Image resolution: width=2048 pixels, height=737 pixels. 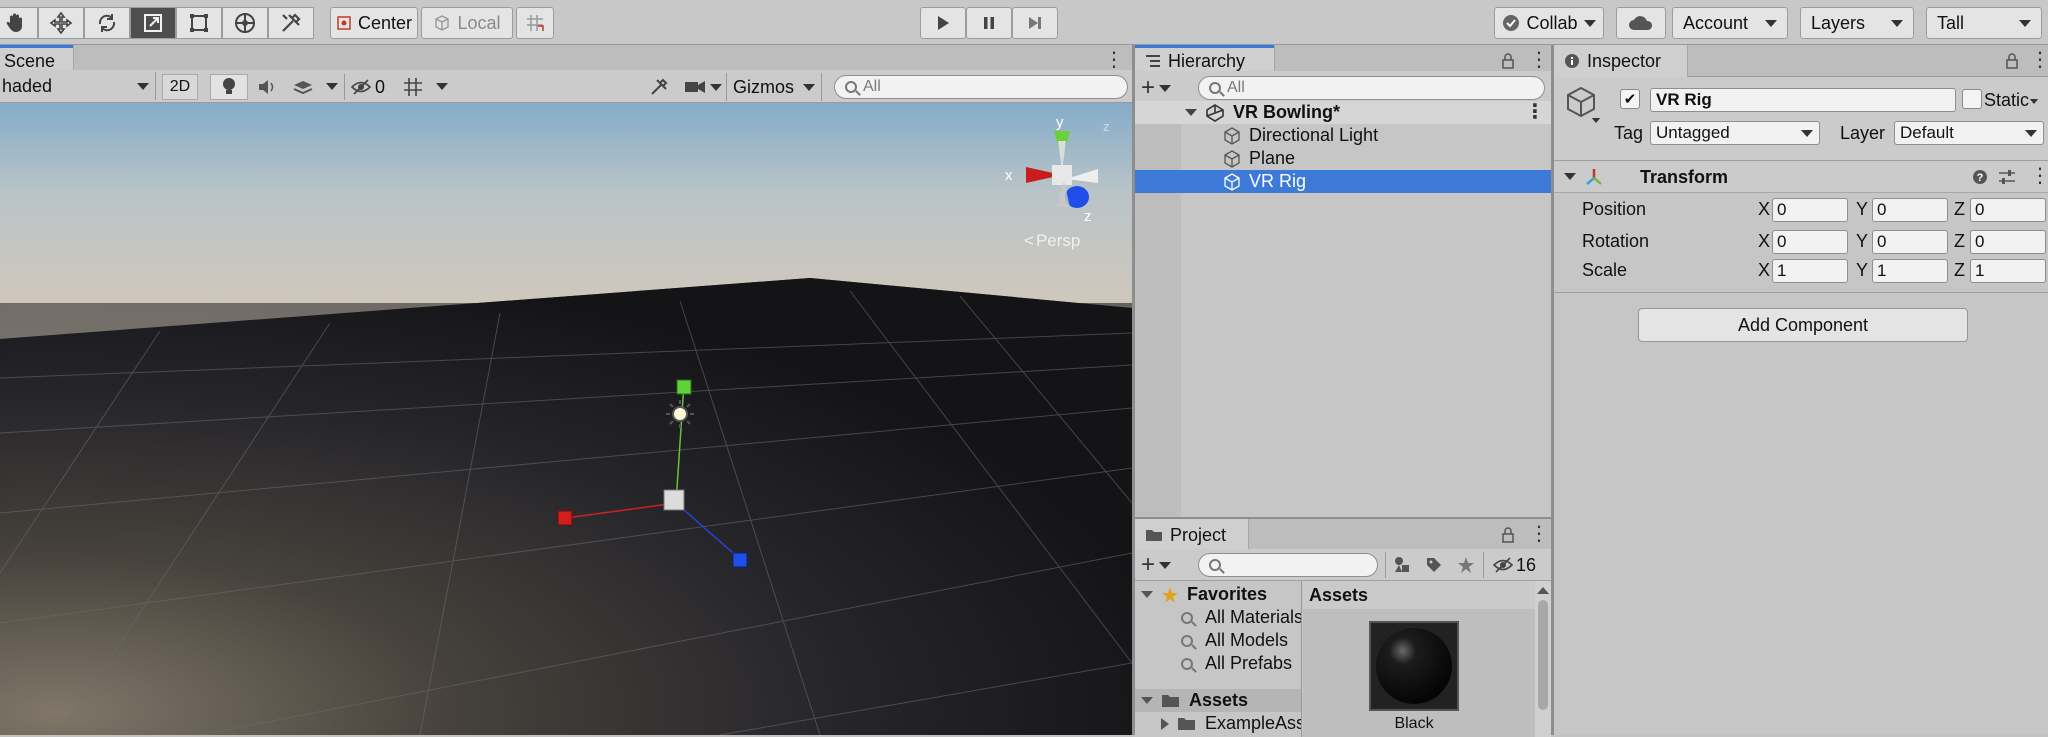 I want to click on custom-tool-button, so click(x=291, y=23).